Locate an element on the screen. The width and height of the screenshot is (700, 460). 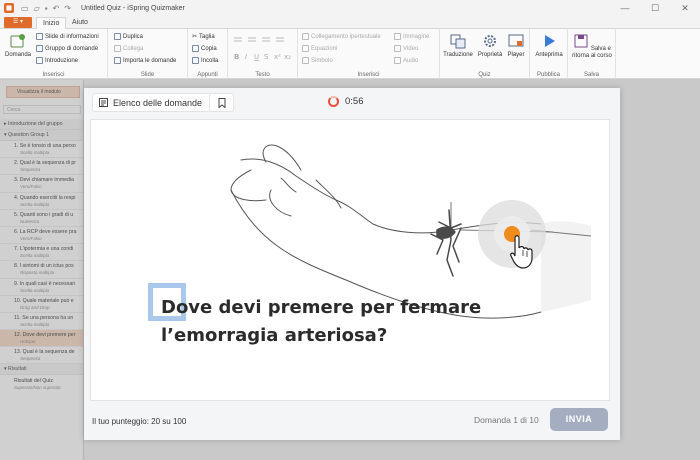
intro-button: Introduzione is located at coordinates (57, 60).